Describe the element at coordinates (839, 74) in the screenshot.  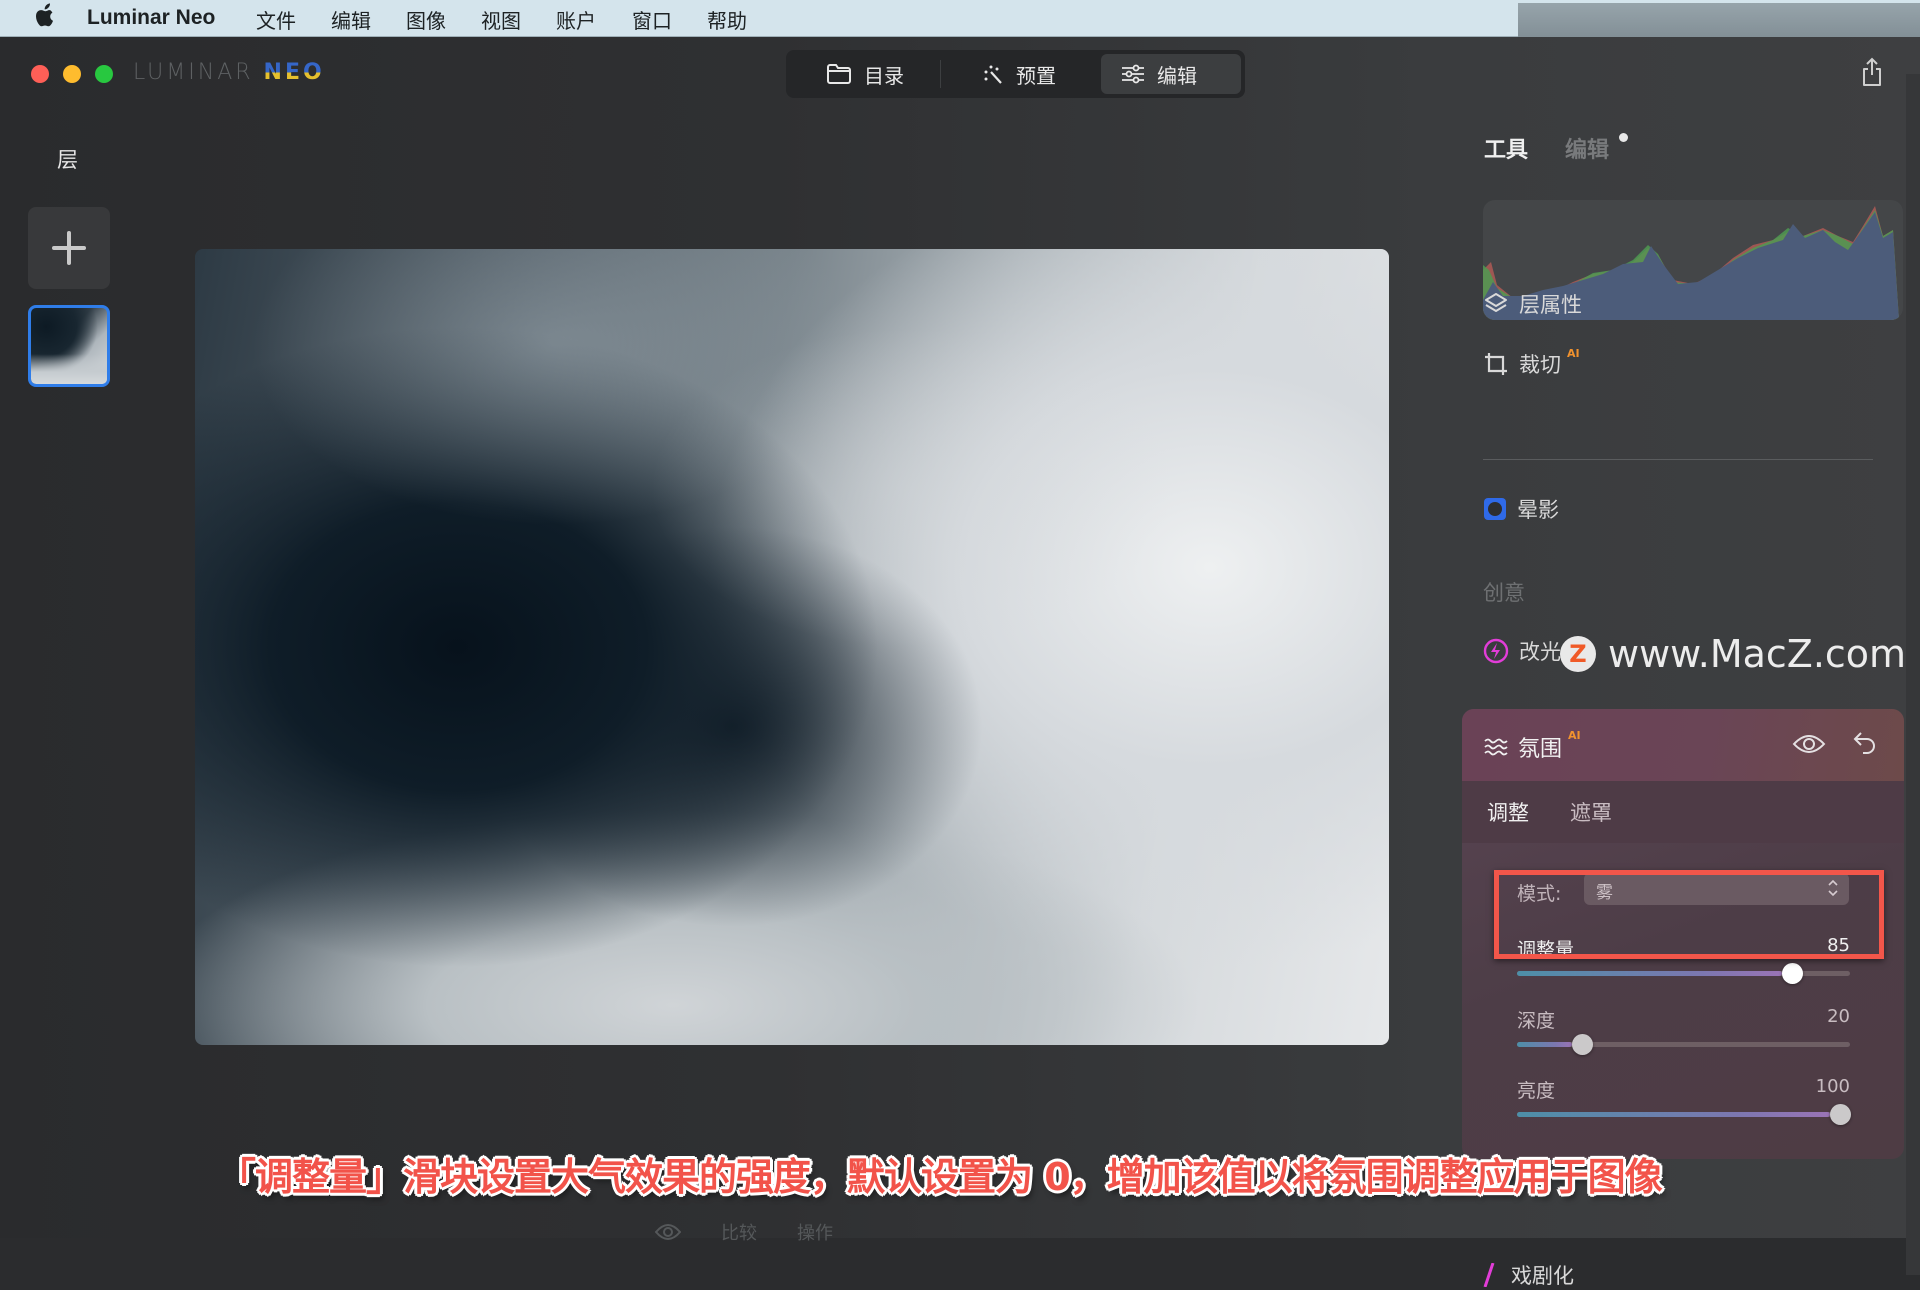
I see `folder-icon` at that location.